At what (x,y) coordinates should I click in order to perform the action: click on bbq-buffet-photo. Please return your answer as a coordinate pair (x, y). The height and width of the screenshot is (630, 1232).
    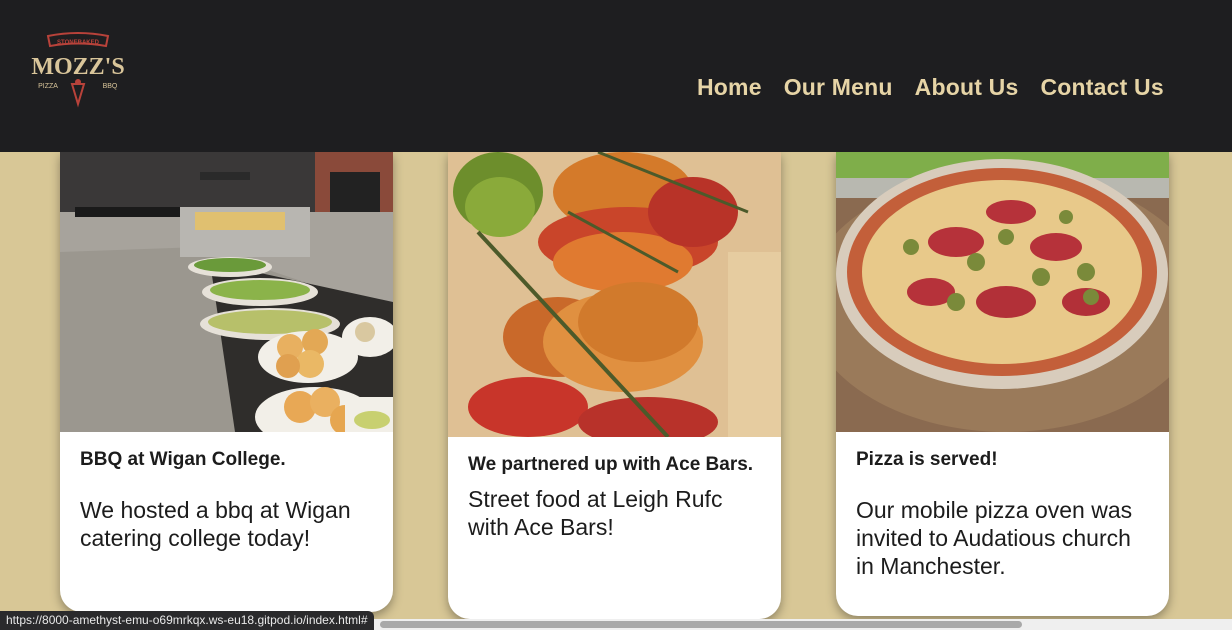
    Looking at the image, I should click on (226, 292).